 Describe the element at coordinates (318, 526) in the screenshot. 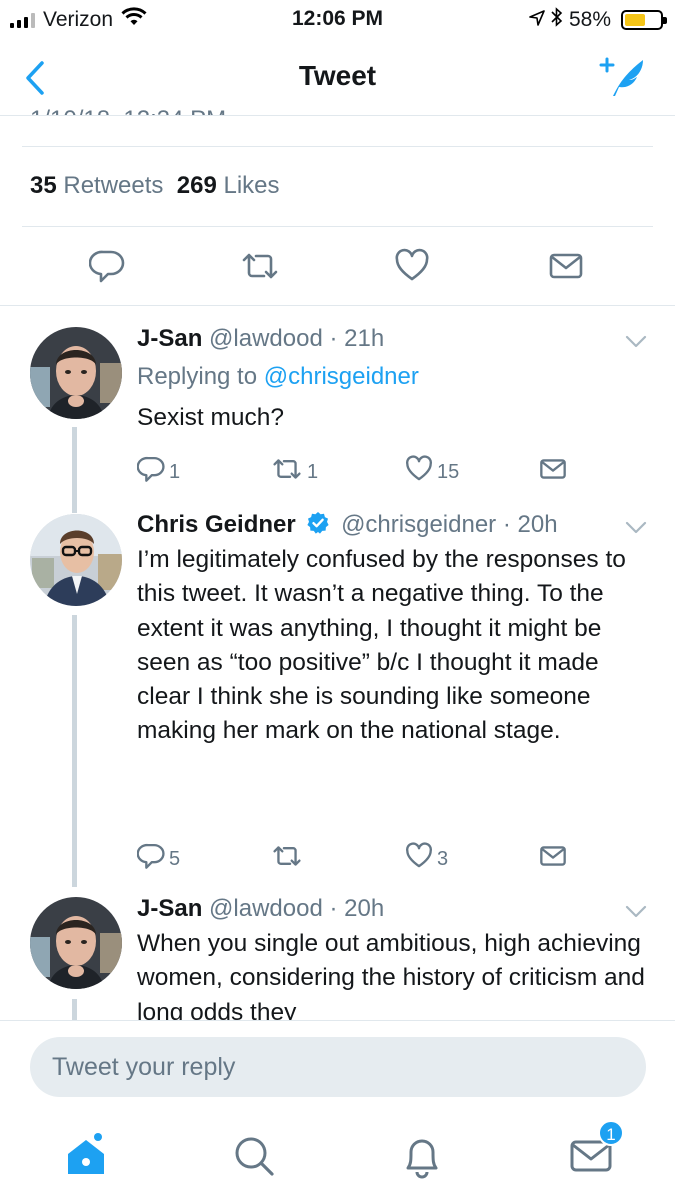

I see `verified-badge-icon` at that location.